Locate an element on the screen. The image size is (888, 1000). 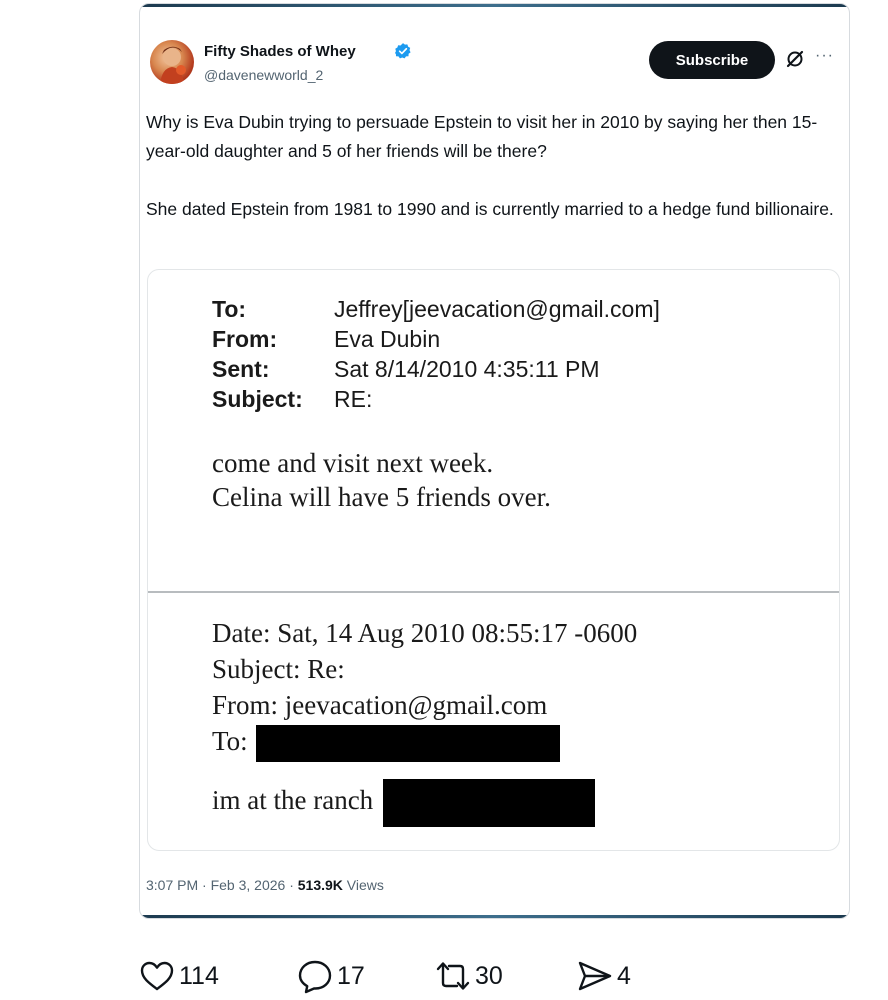
display-name: Fifty Shades of Whey is located at coordinates (280, 51).